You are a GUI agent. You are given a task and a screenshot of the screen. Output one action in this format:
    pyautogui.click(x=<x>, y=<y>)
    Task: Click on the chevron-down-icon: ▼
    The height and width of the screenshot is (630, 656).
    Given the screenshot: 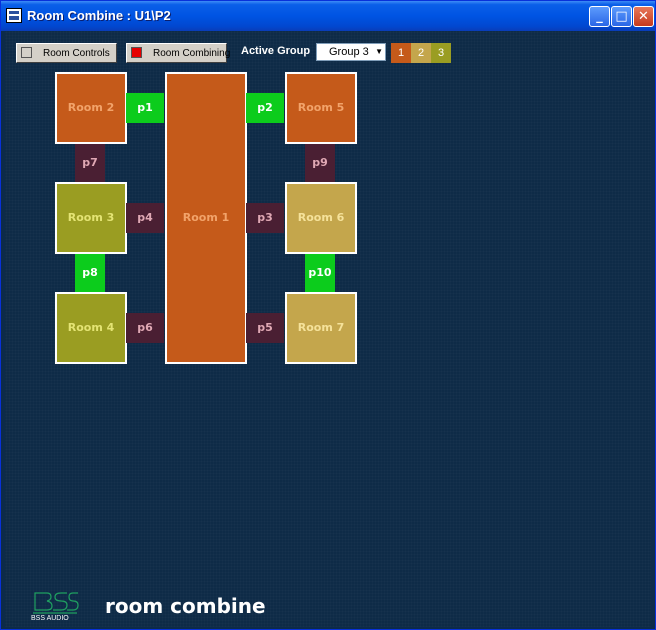 What is the action you would take?
    pyautogui.click(x=379, y=51)
    